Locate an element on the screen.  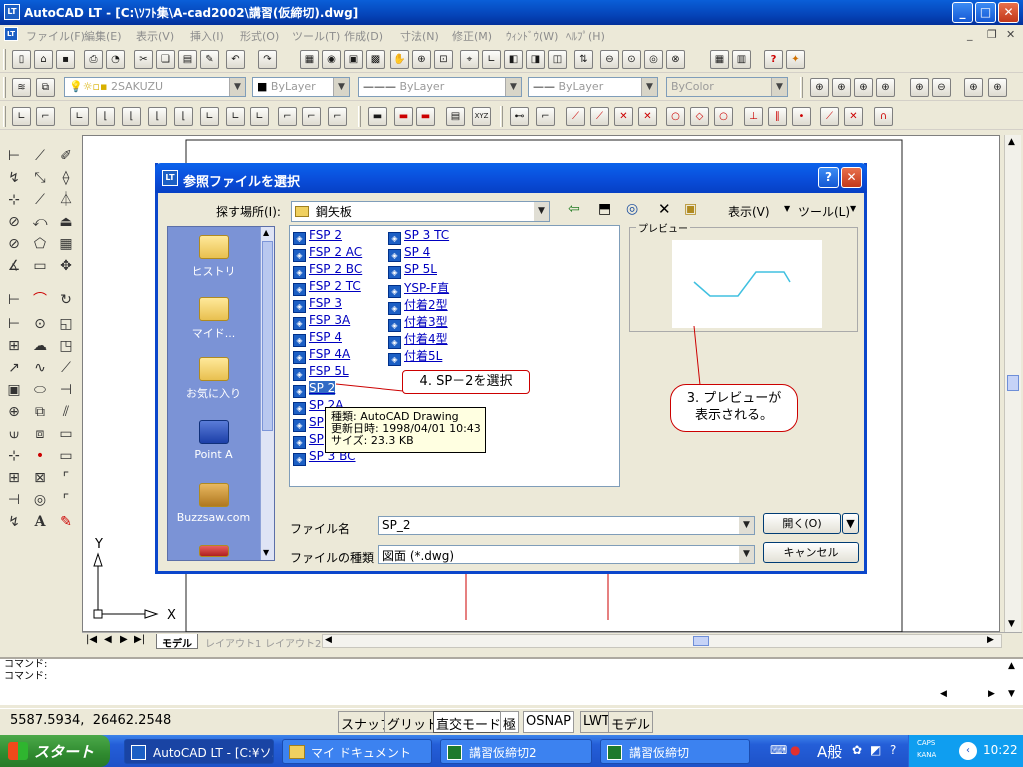
preview-callout-pointer is located at coordinates (706, 355).